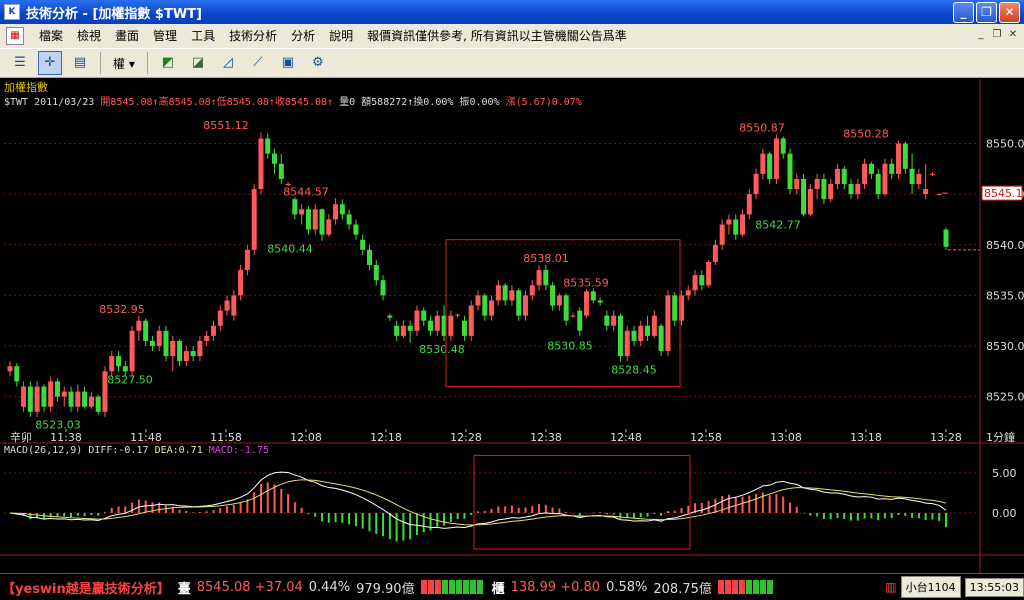 The width and height of the screenshot is (1024, 600). What do you see at coordinates (86, 587) in the screenshot?
I see `brand-label: 【yeswin越是贏技術分析】` at bounding box center [86, 587].